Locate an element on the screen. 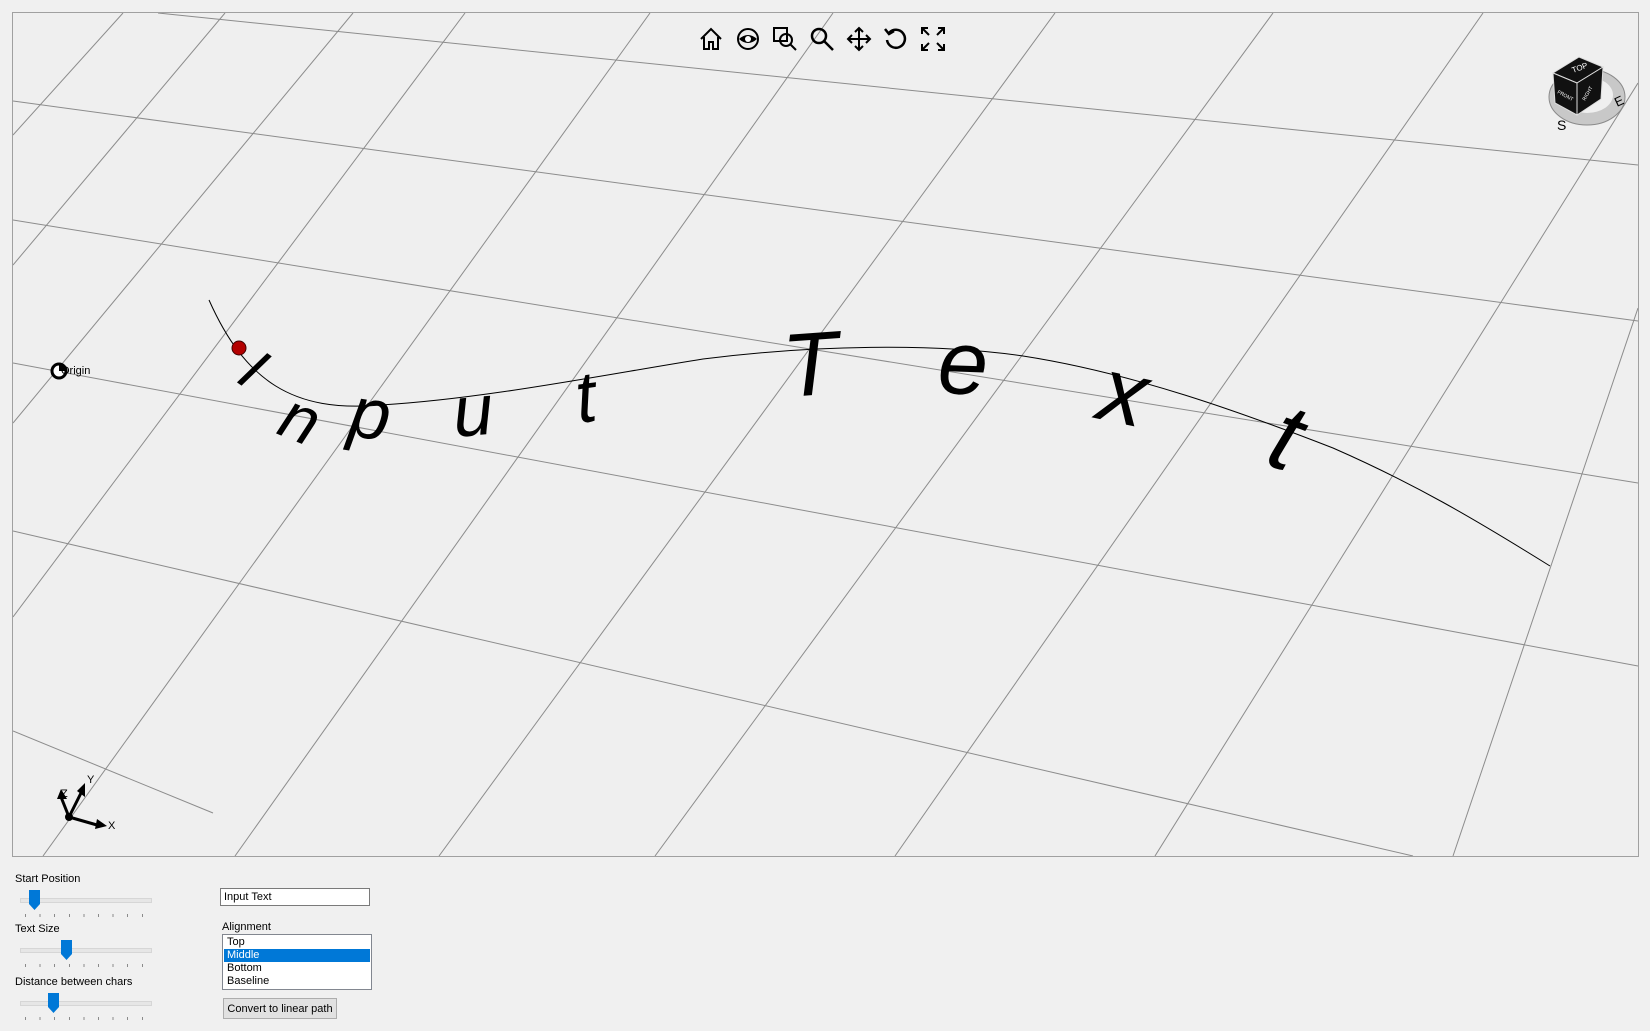 Image resolution: width=1650 pixels, height=1031 pixels. glyph-t2: t is located at coordinates (1288, 437).